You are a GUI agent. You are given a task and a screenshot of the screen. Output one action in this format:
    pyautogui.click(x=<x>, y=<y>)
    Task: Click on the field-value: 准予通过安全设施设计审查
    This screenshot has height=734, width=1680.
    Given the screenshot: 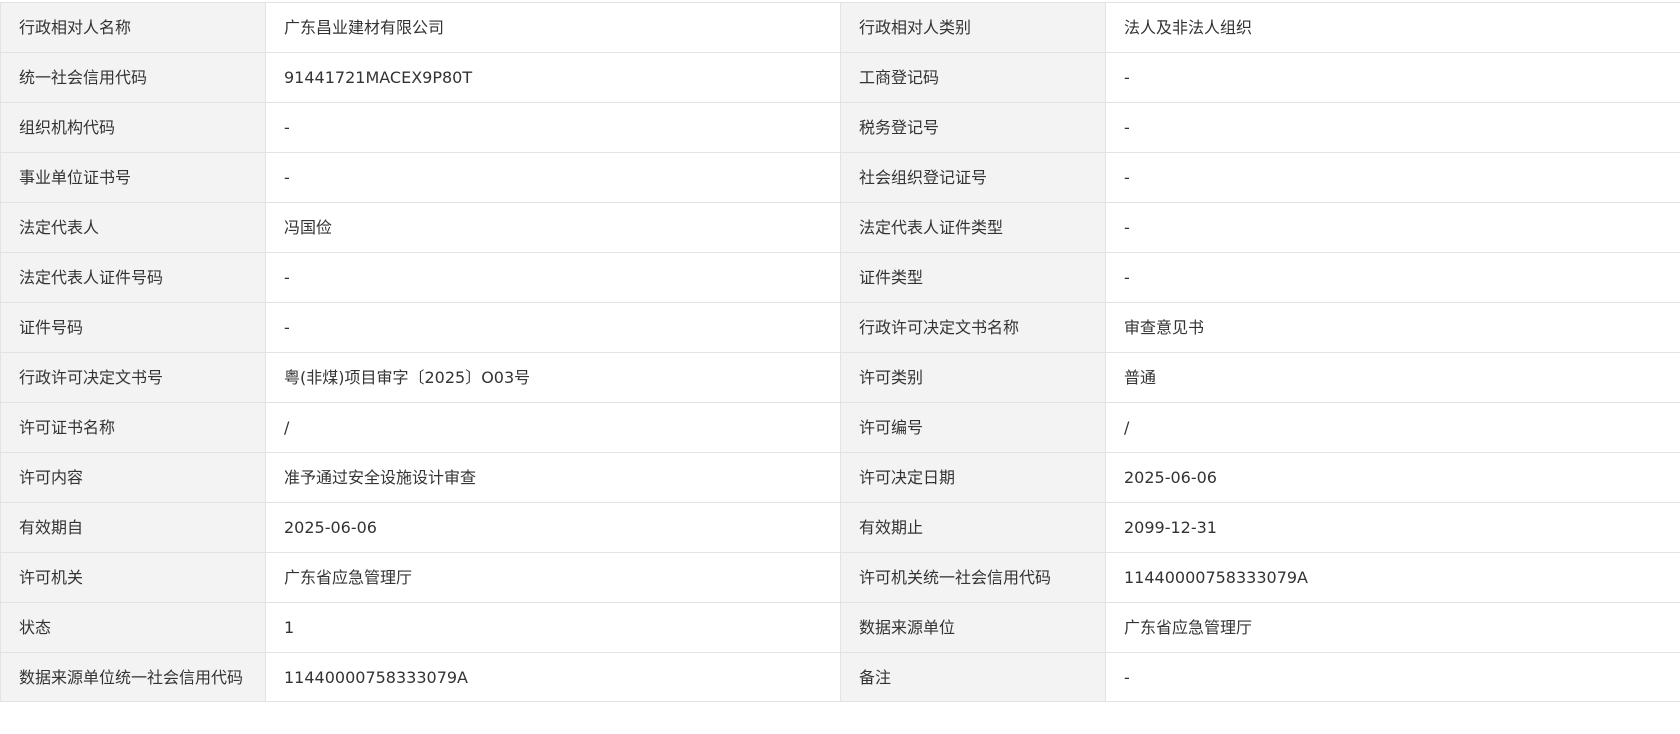 What is the action you would take?
    pyautogui.click(x=553, y=478)
    